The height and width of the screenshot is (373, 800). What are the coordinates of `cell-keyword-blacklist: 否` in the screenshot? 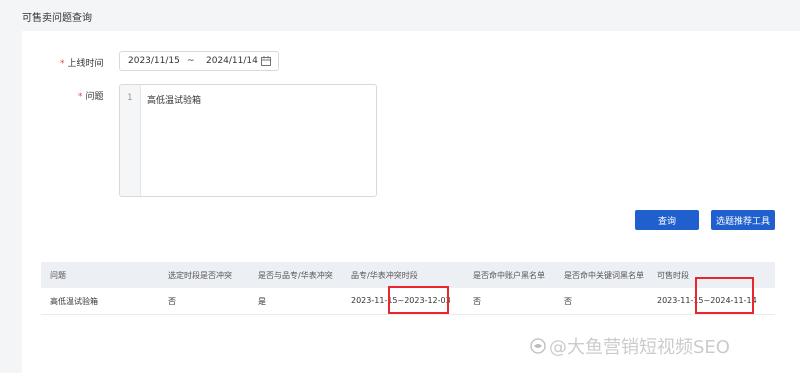 It's located at (568, 301).